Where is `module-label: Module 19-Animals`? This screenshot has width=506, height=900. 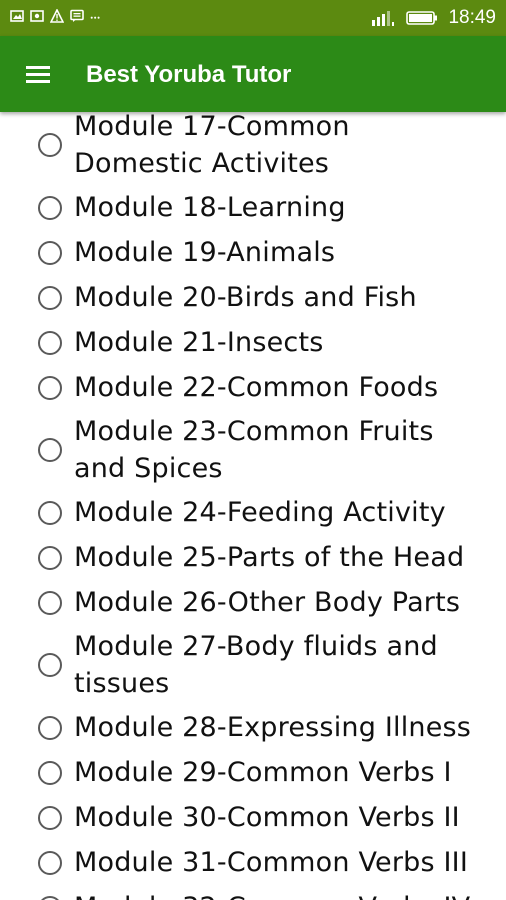
module-label: Module 19-Animals is located at coordinates (205, 252).